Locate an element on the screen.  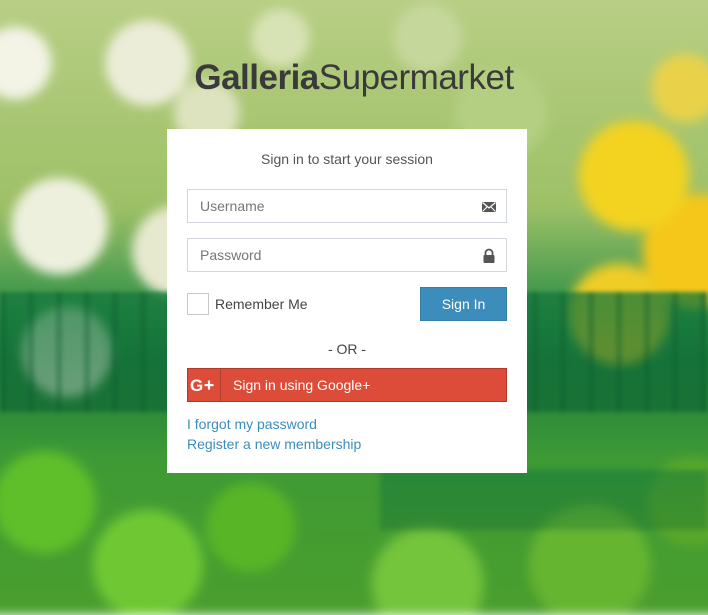
login-actions-row: Remember Me Sign In is located at coordinates (347, 304).